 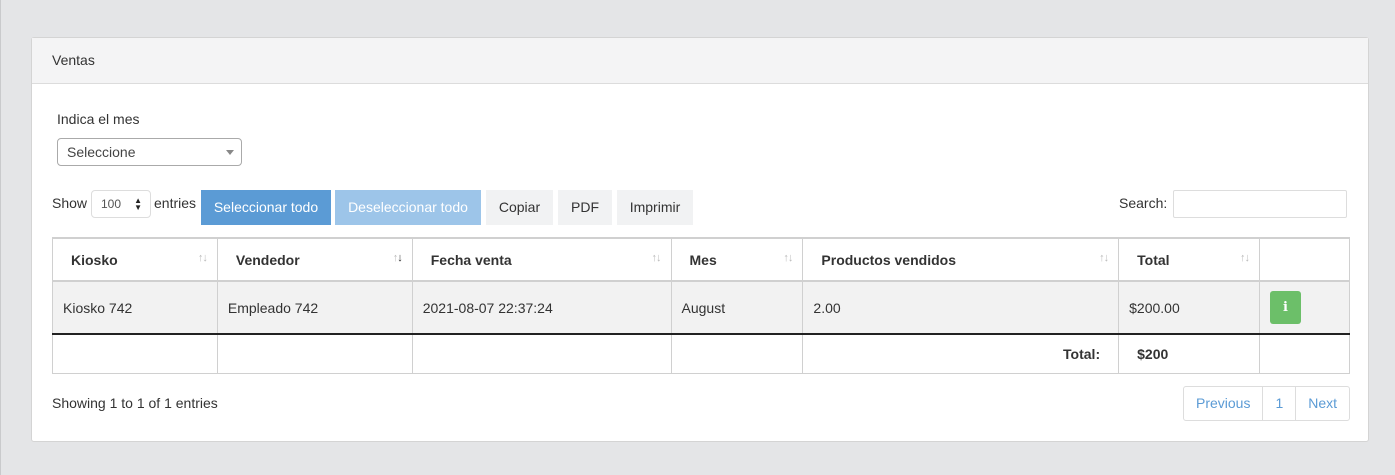 I want to click on pagination: Previous 1 Next, so click(x=1267, y=403).